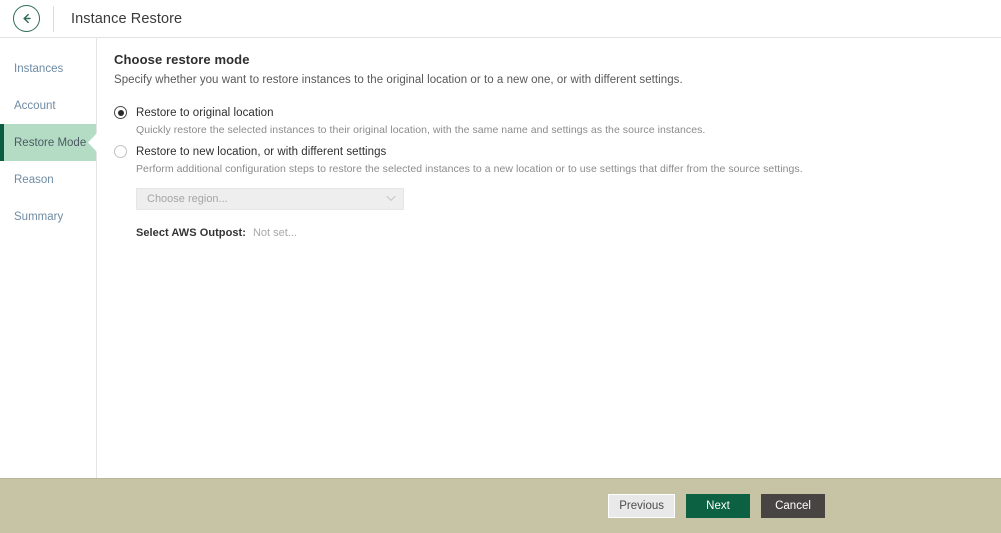  I want to click on radio-original-location: Restore to original location, so click(557, 112).